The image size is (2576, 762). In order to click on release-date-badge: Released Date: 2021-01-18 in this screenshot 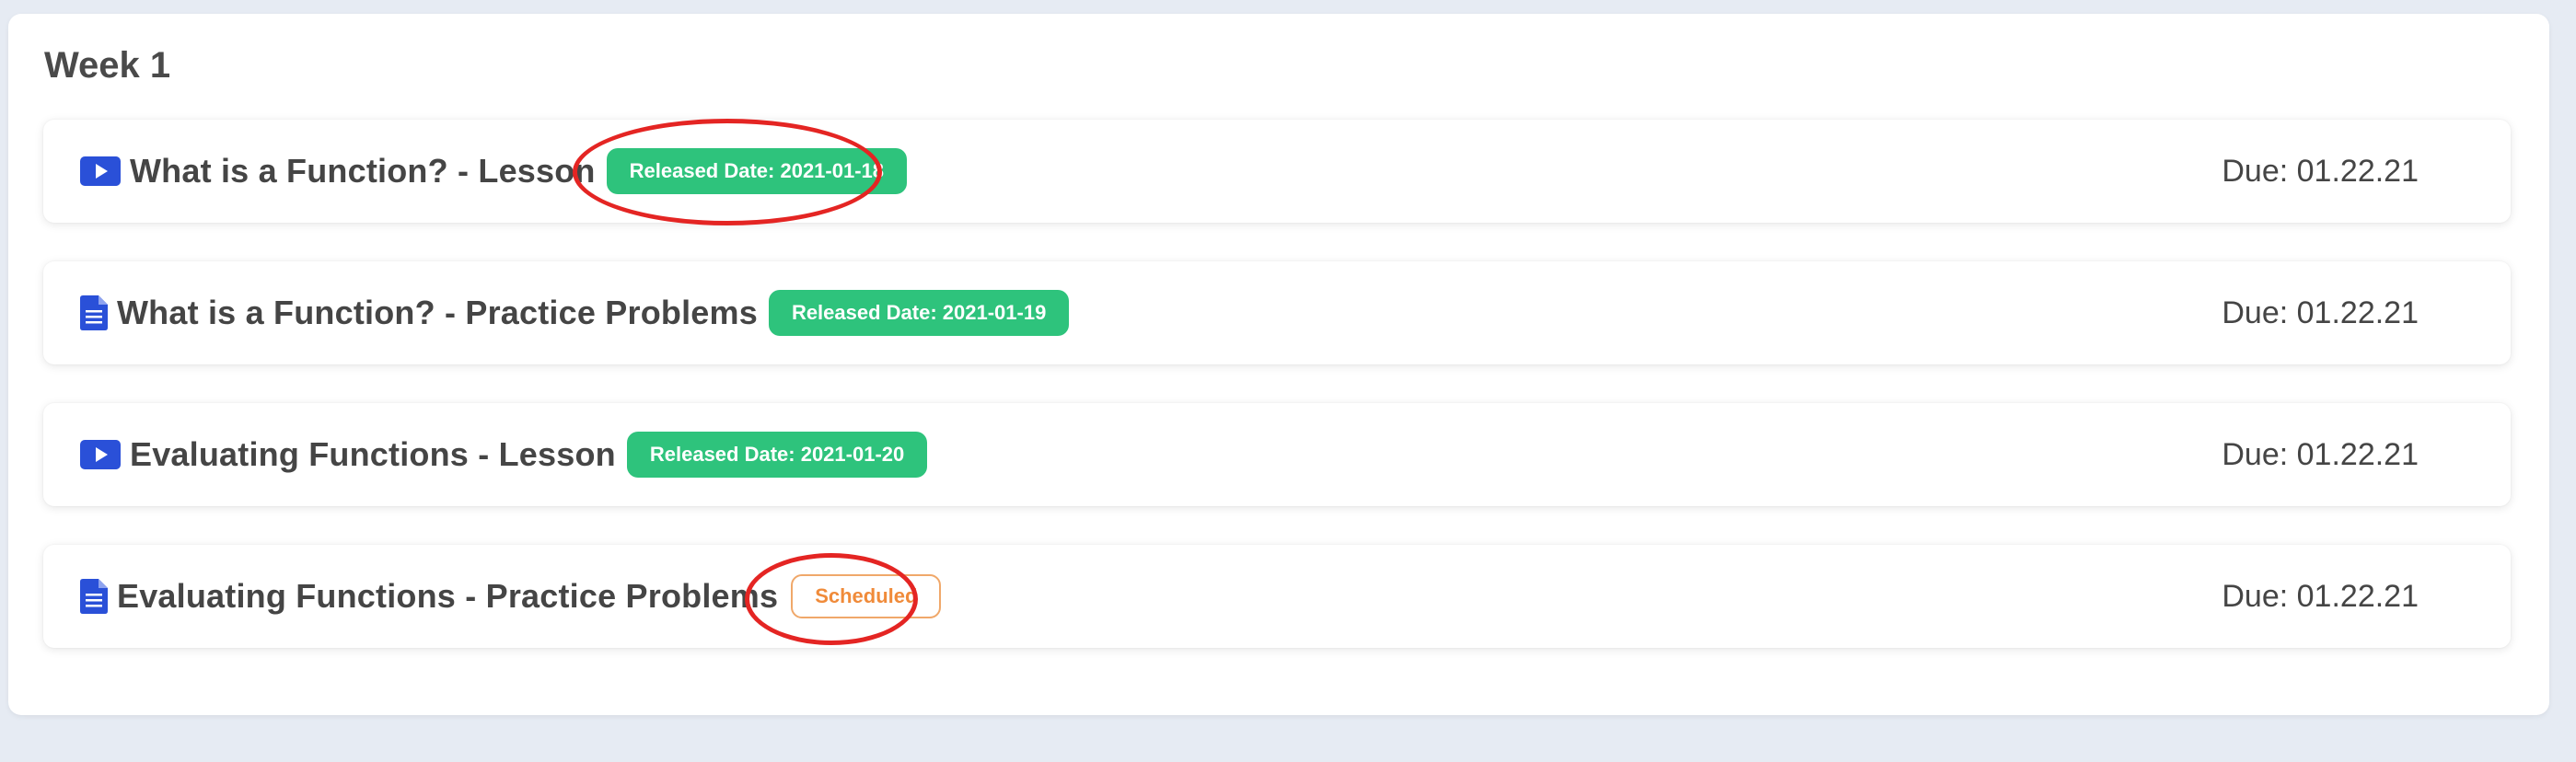, I will do `click(757, 171)`.